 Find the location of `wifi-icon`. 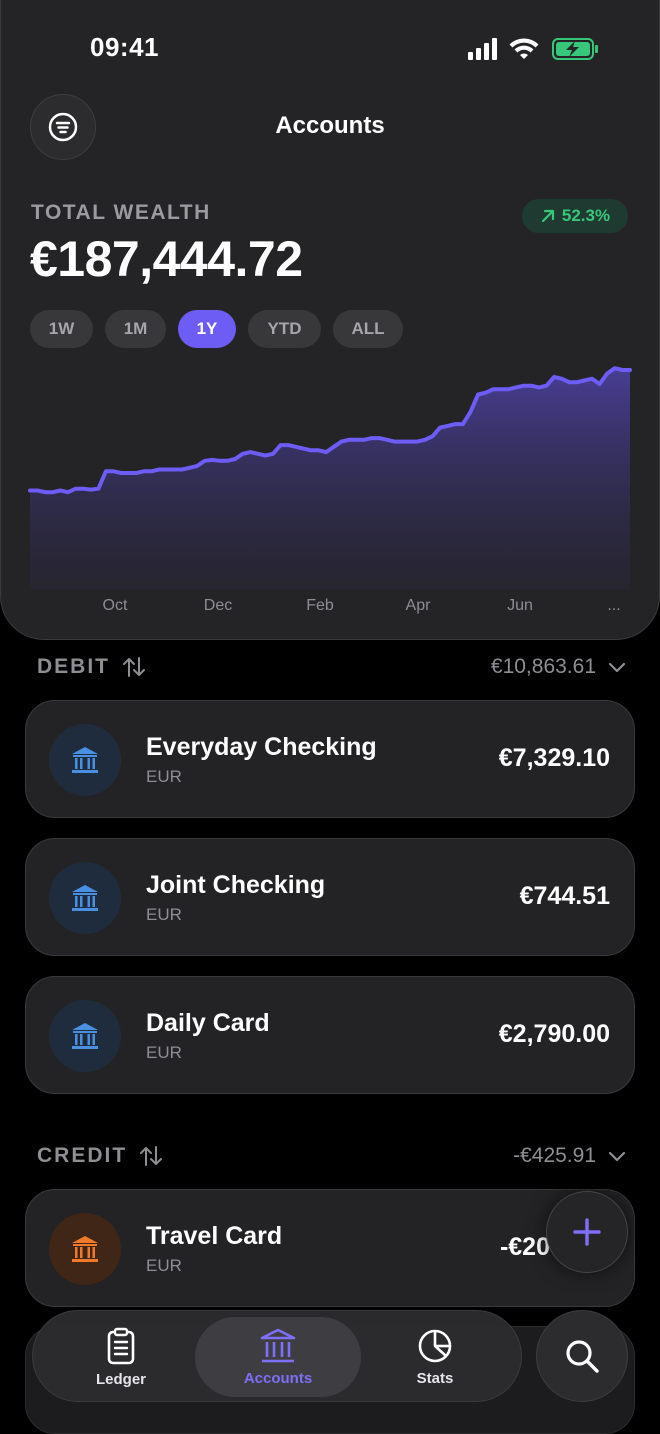

wifi-icon is located at coordinates (524, 48).